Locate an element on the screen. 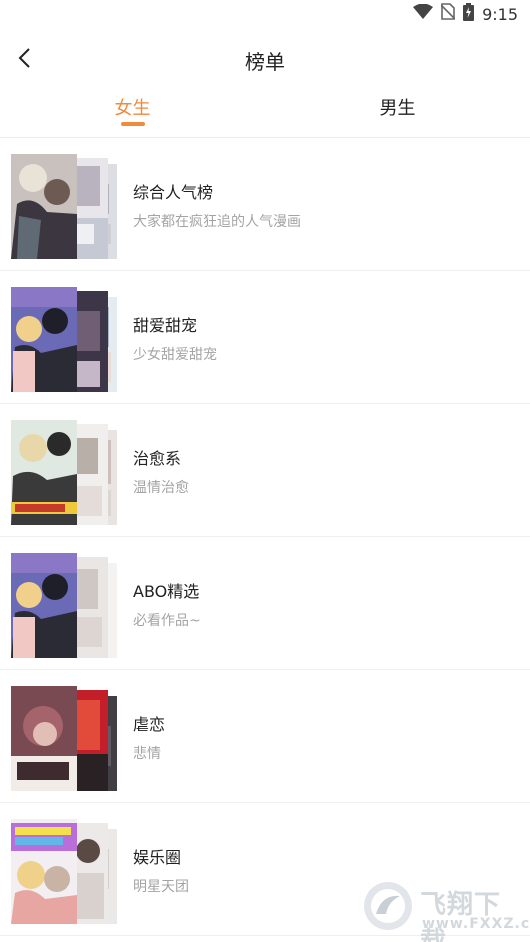 The image size is (530, 942). nav-bar: 榜单 is located at coordinates (265, 60).